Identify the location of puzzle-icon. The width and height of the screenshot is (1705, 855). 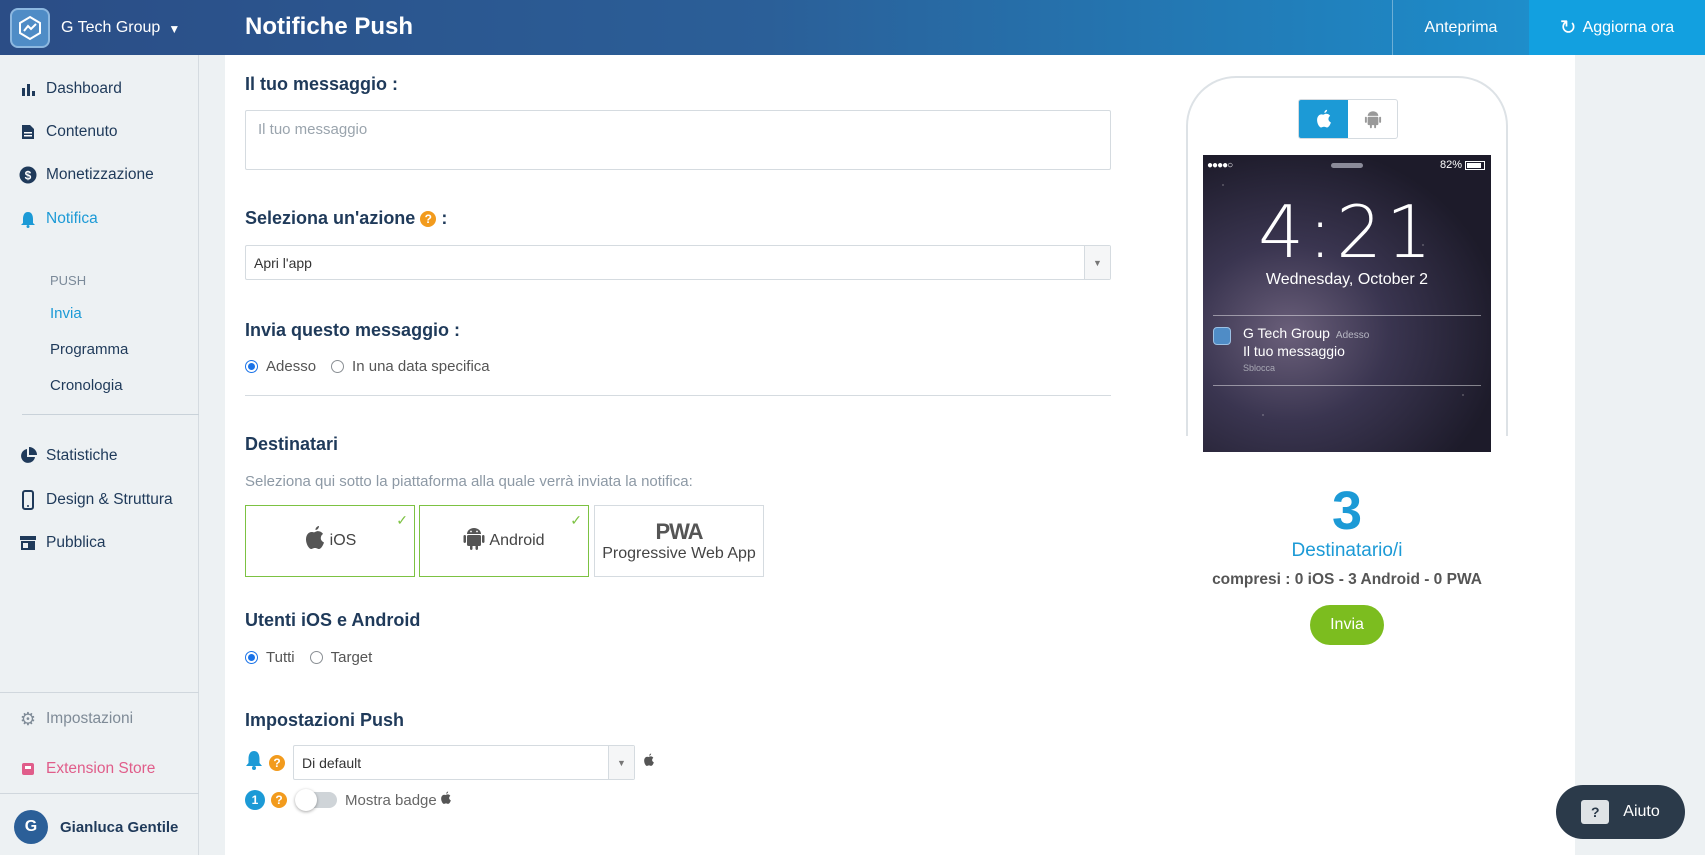
(28, 769).